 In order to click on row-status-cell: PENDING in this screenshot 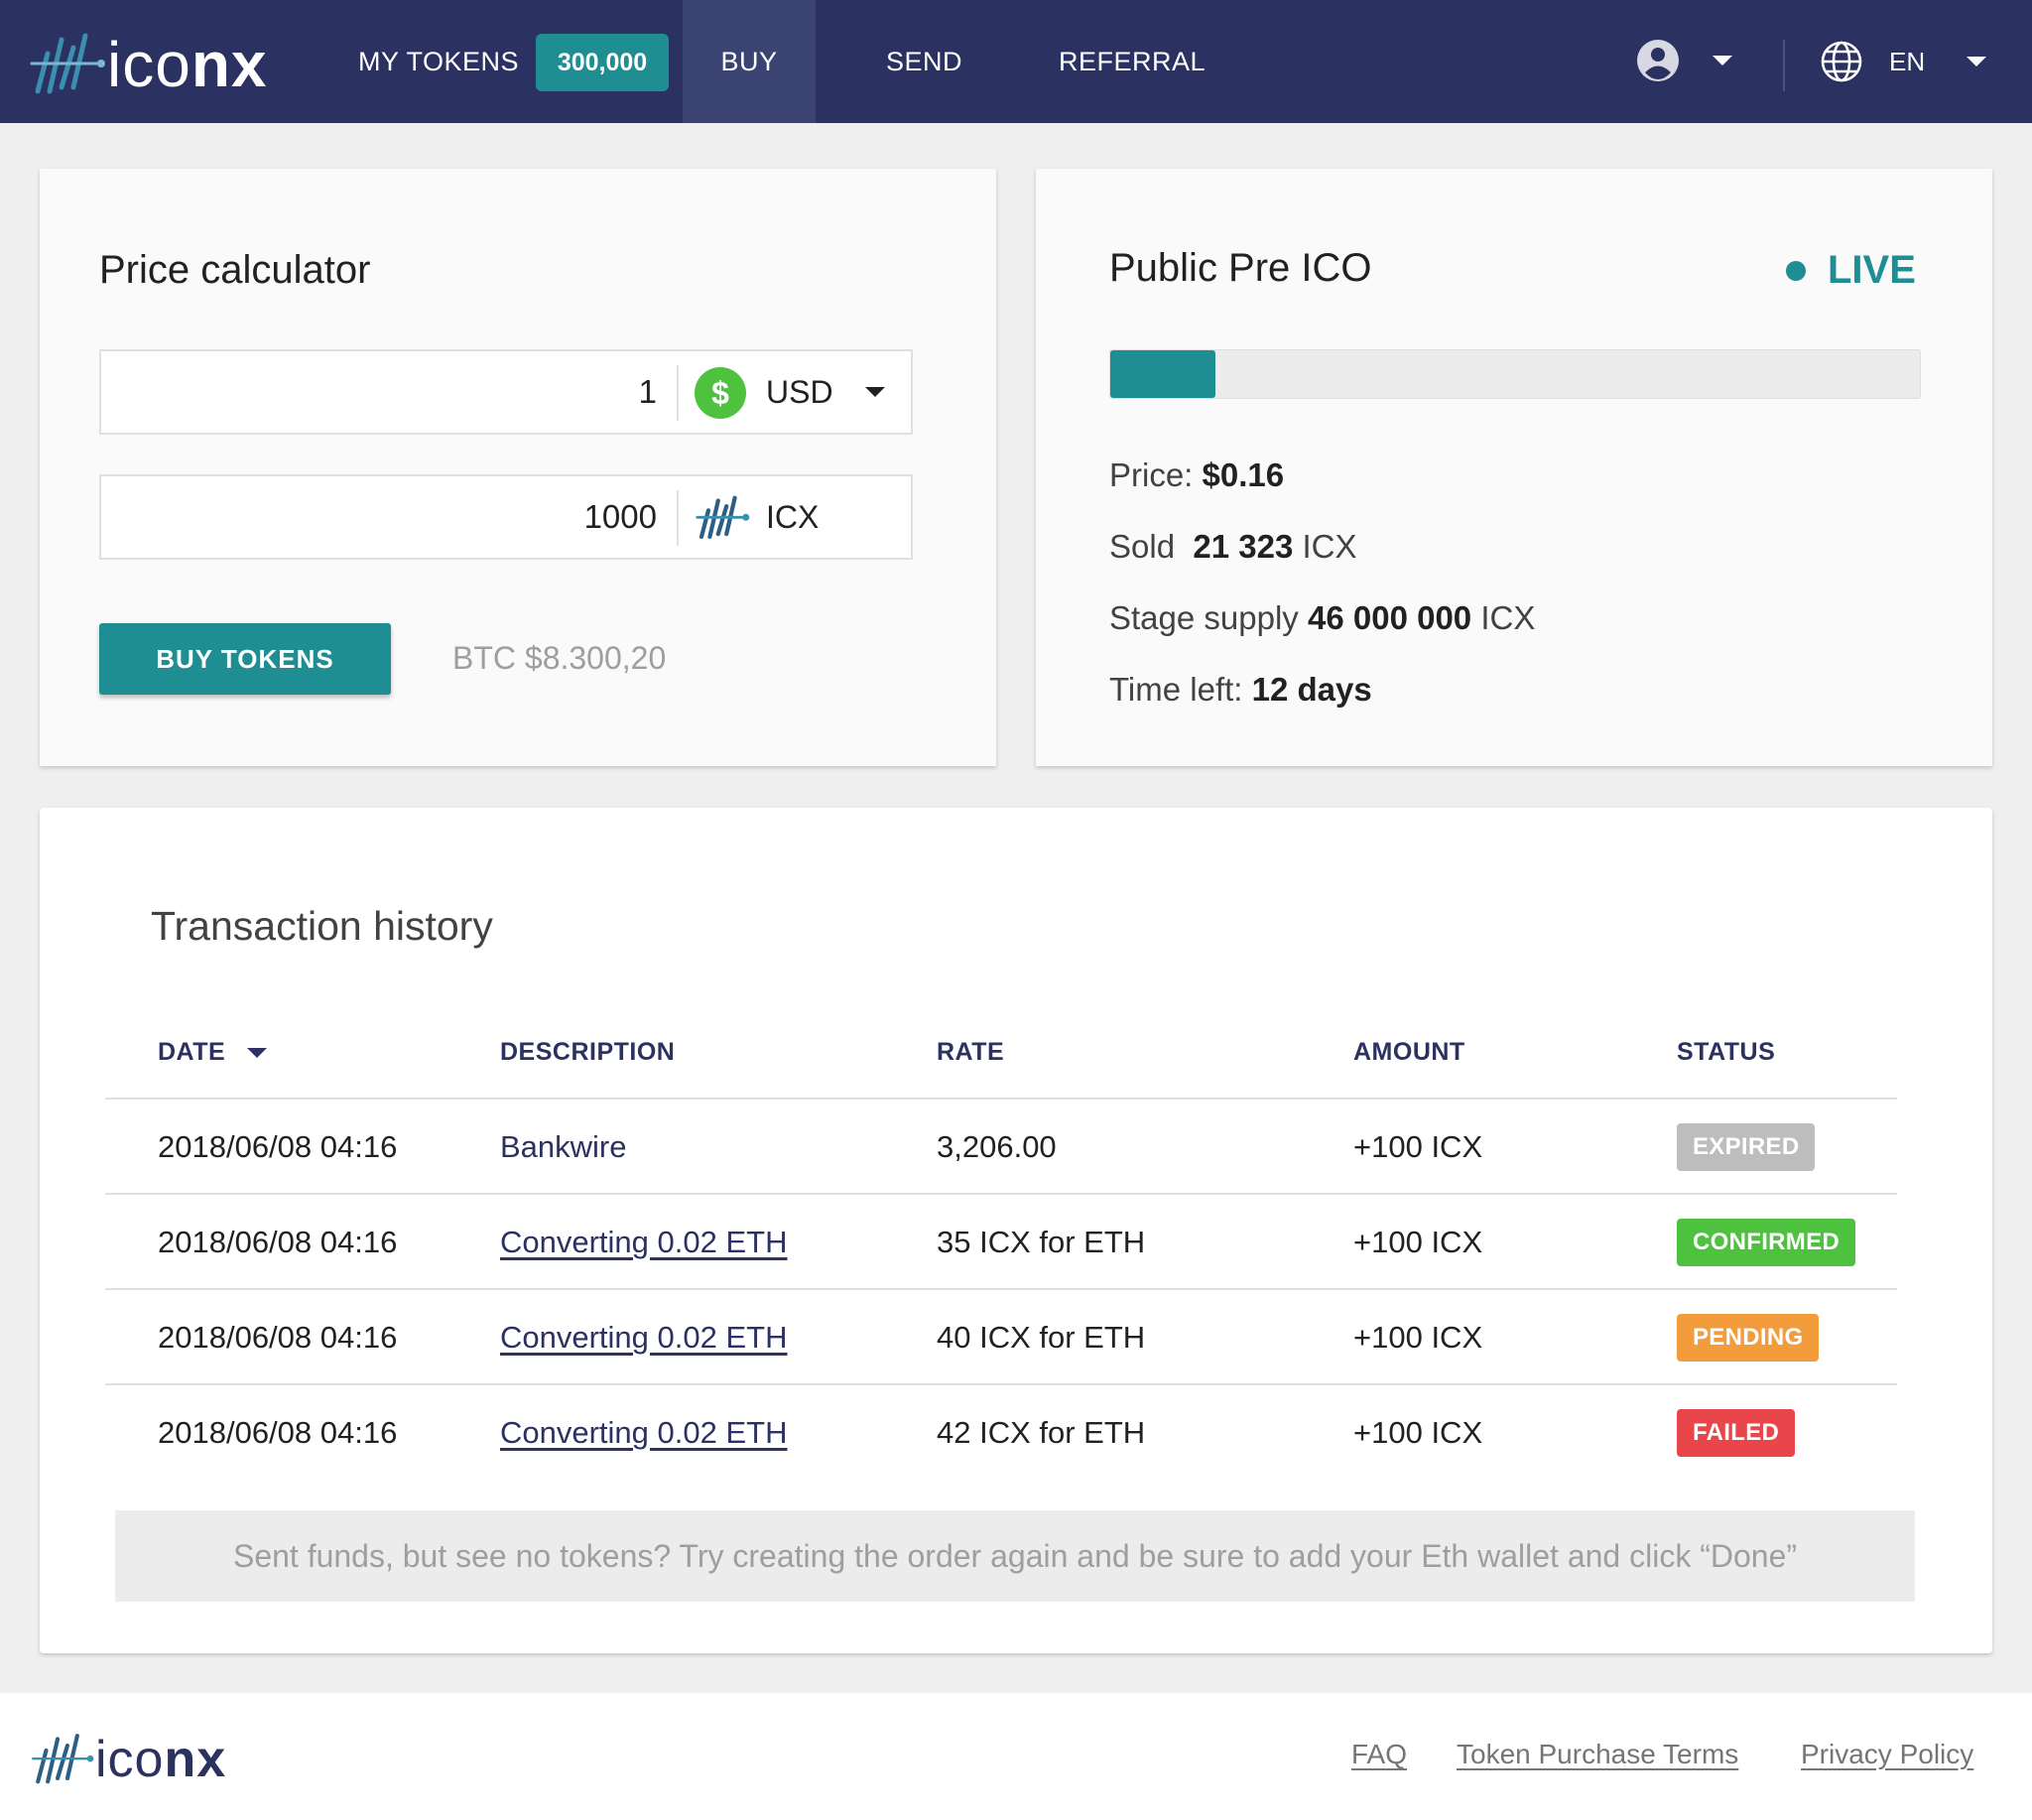, I will do `click(1748, 1337)`.